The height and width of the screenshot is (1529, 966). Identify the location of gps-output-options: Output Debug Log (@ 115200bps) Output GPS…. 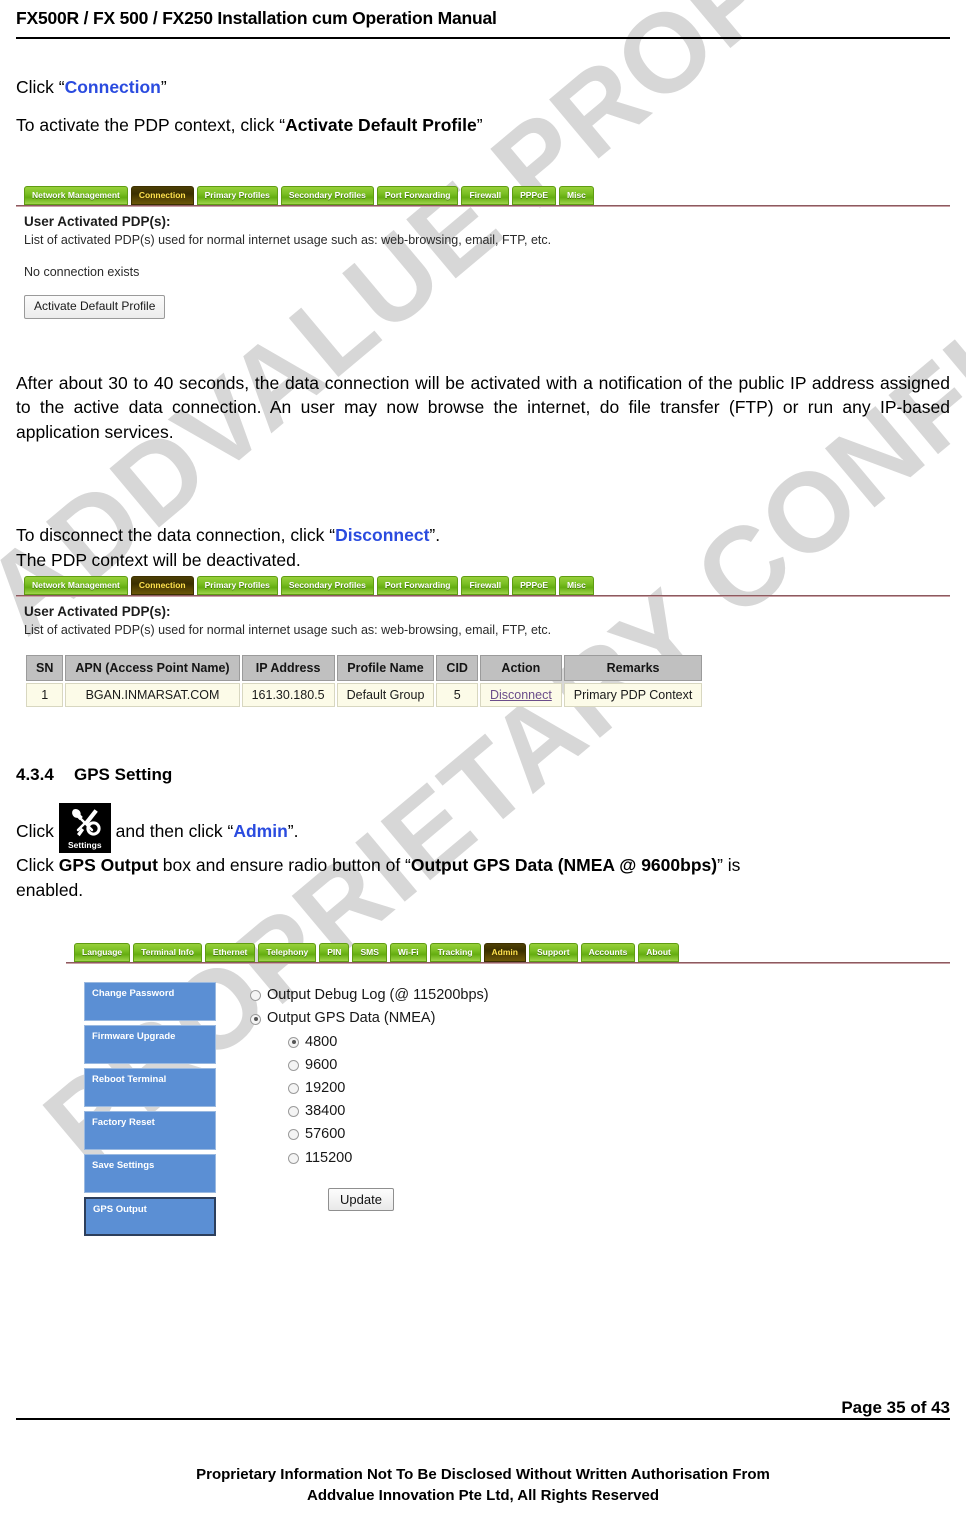
(369, 1111).